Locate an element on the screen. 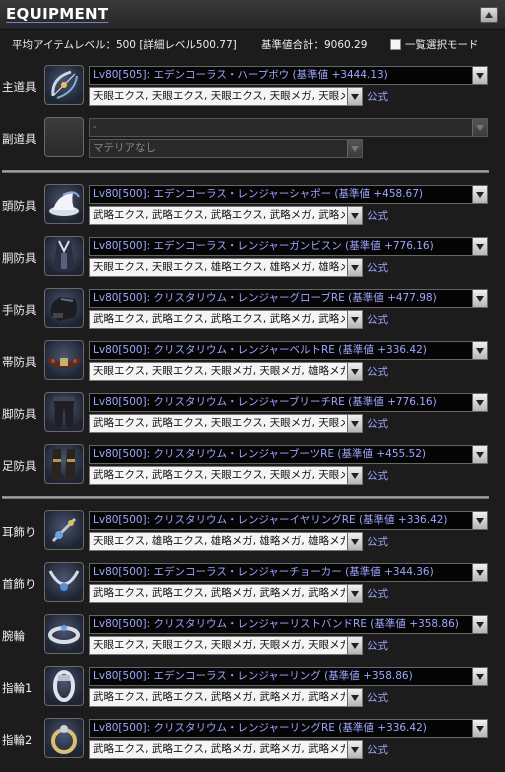 The image size is (505, 772). materia-select-waist: 天眼エクス, 天眼エクス, 天眼メガ, 天眼メガ, 雄略メガ is located at coordinates (226, 371).